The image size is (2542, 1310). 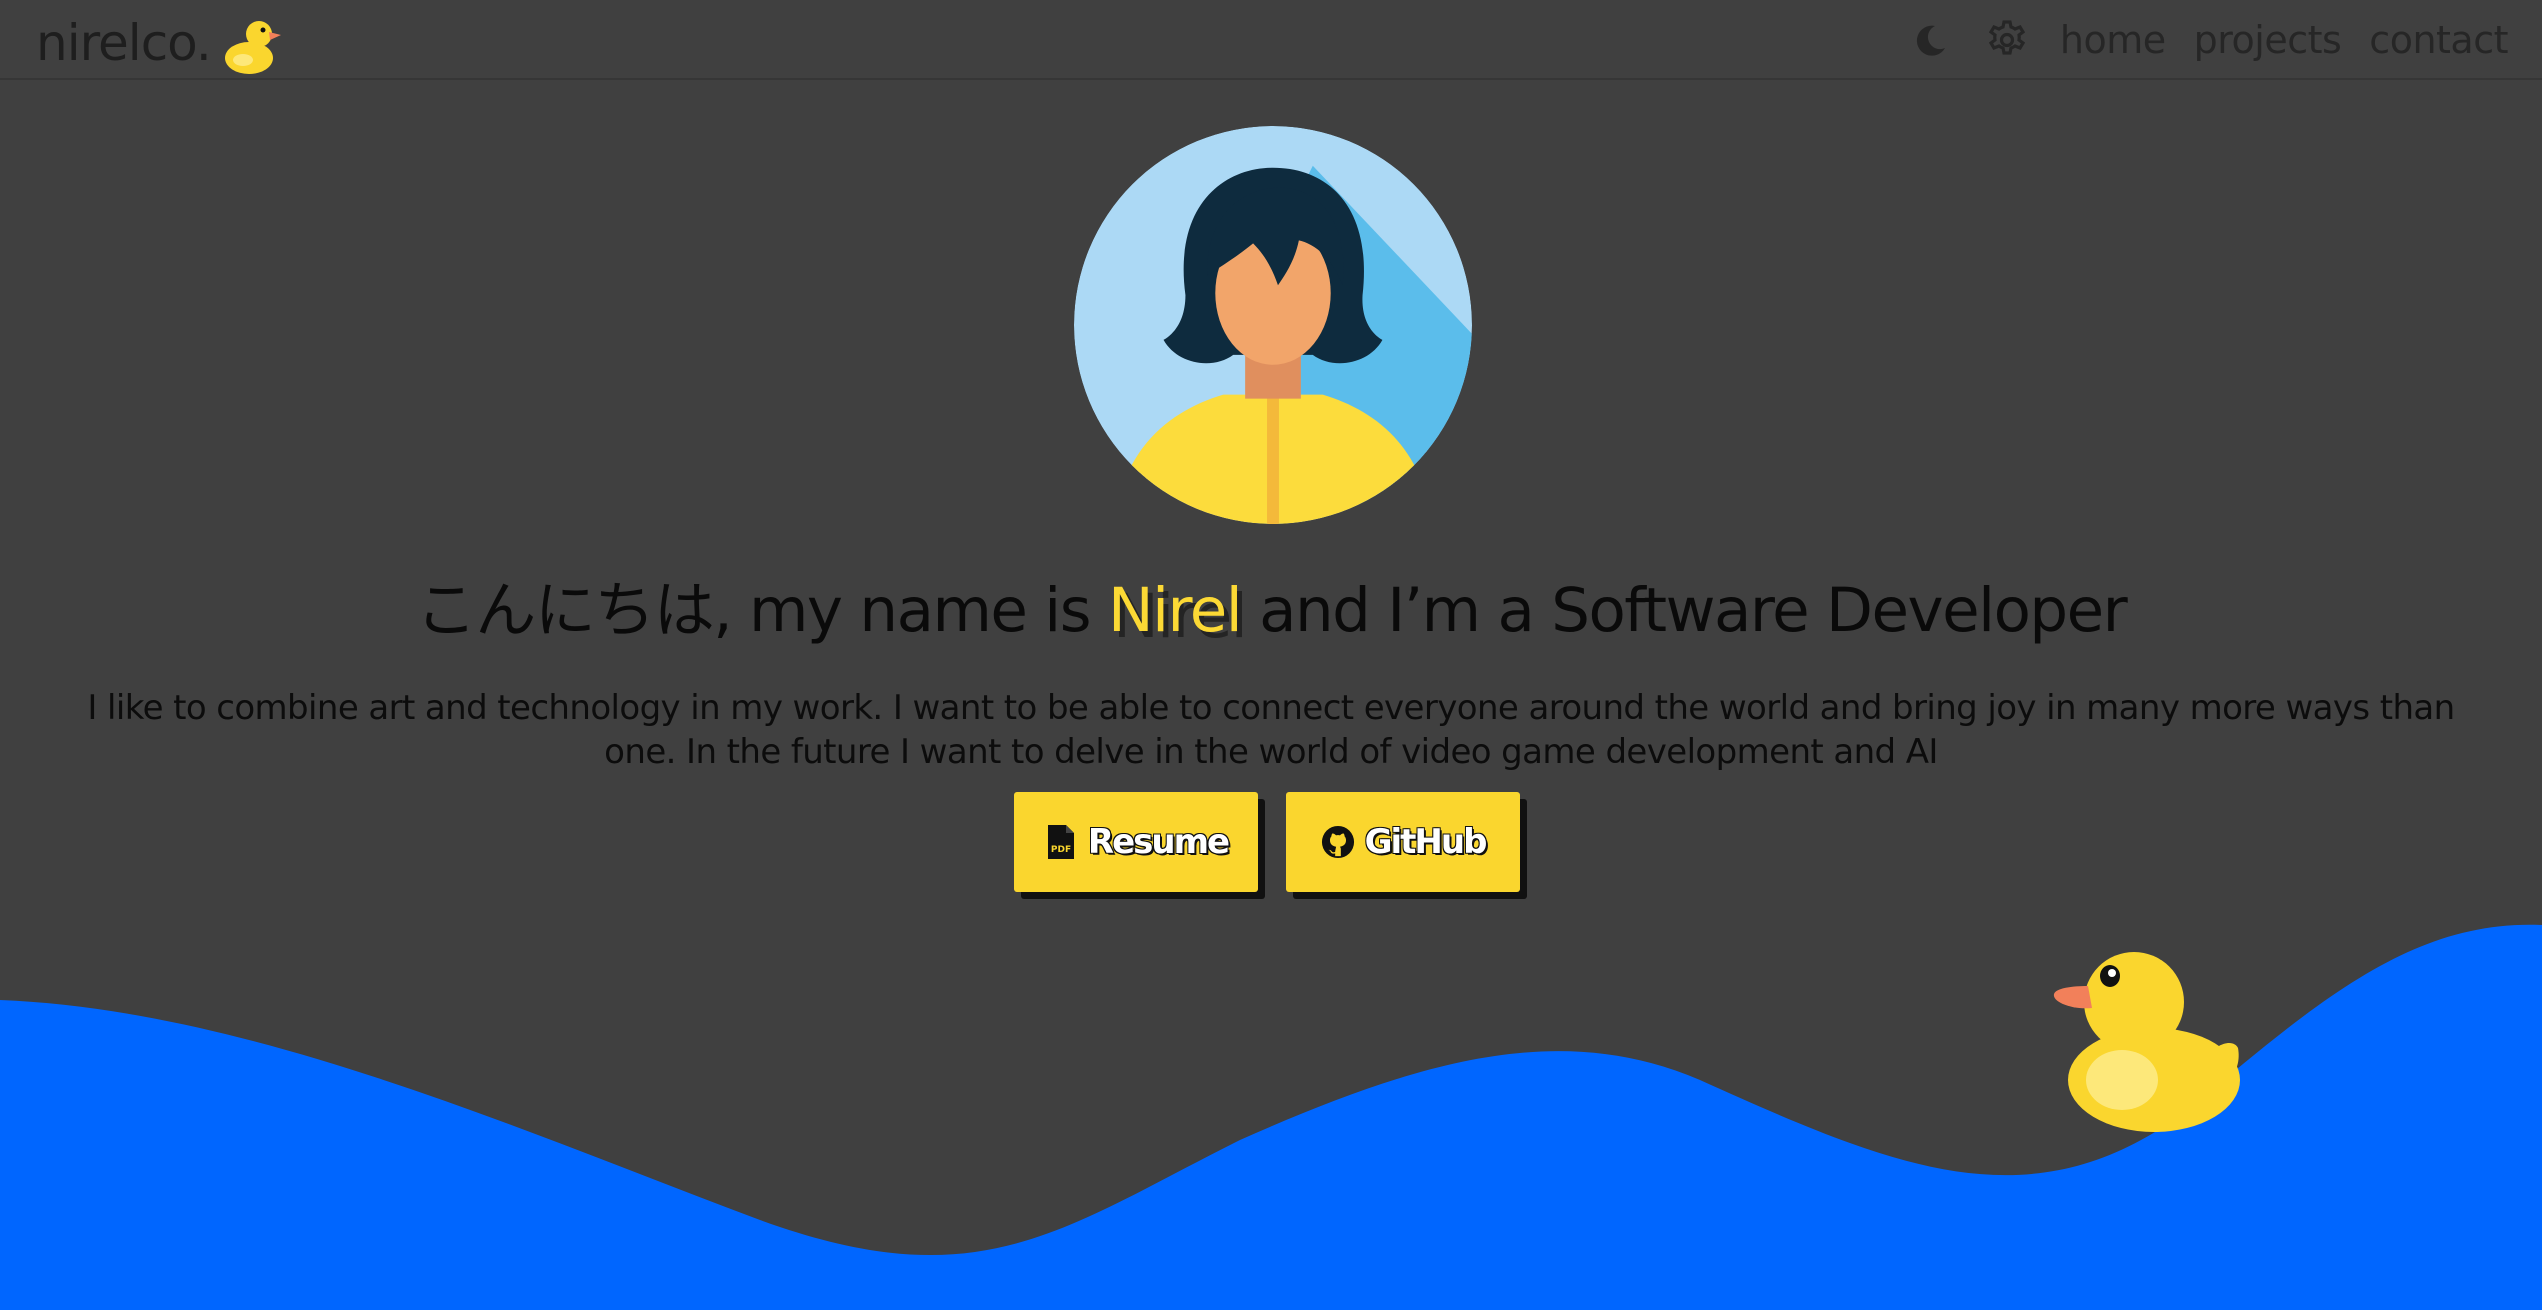 What do you see at coordinates (2438, 40) in the screenshot?
I see `nav-contact-link: contact` at bounding box center [2438, 40].